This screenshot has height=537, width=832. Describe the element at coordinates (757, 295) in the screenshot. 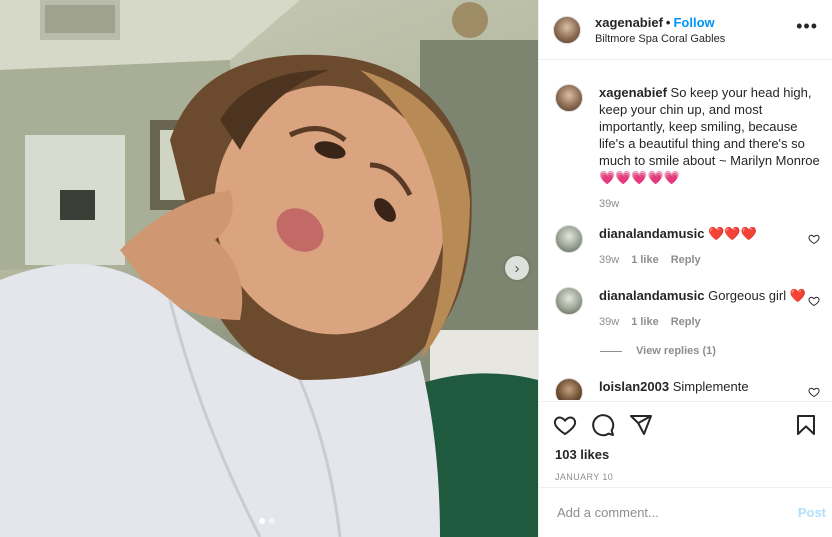

I see `comment-text: Gorgeous girl ❤️` at that location.